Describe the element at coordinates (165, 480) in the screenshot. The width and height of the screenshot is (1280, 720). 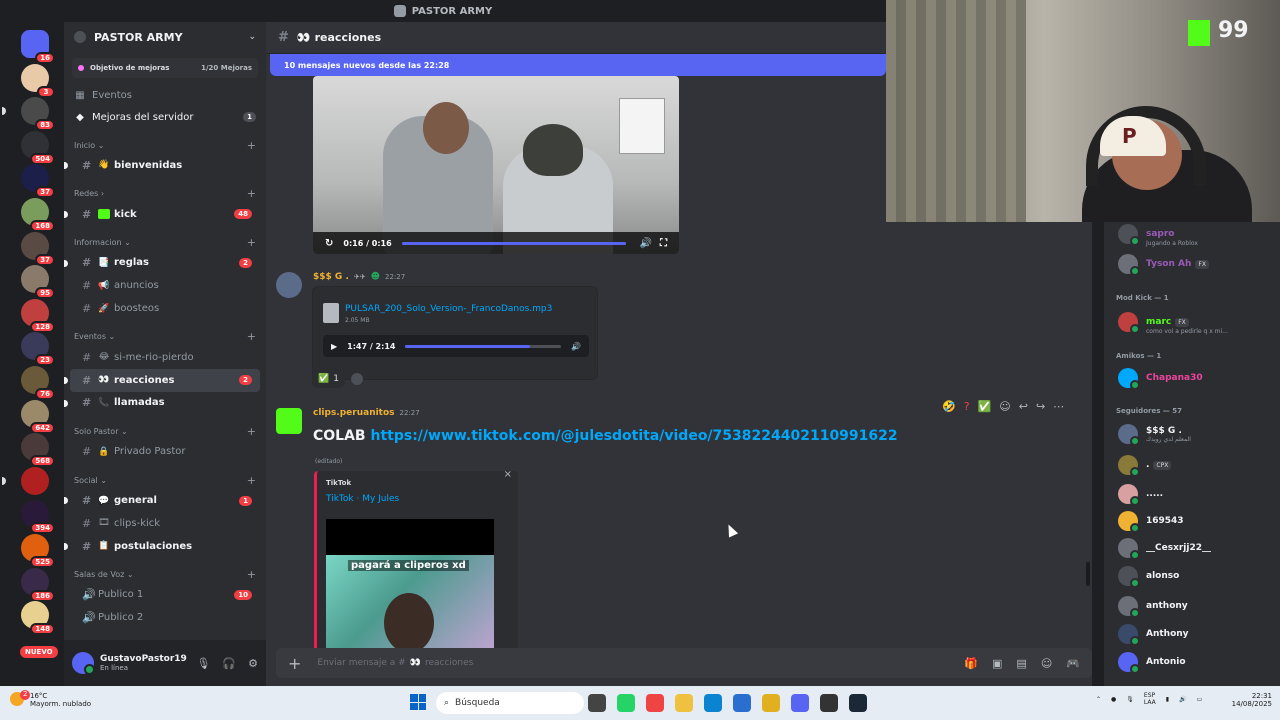
I see `category-social: Social ⌄ +` at that location.